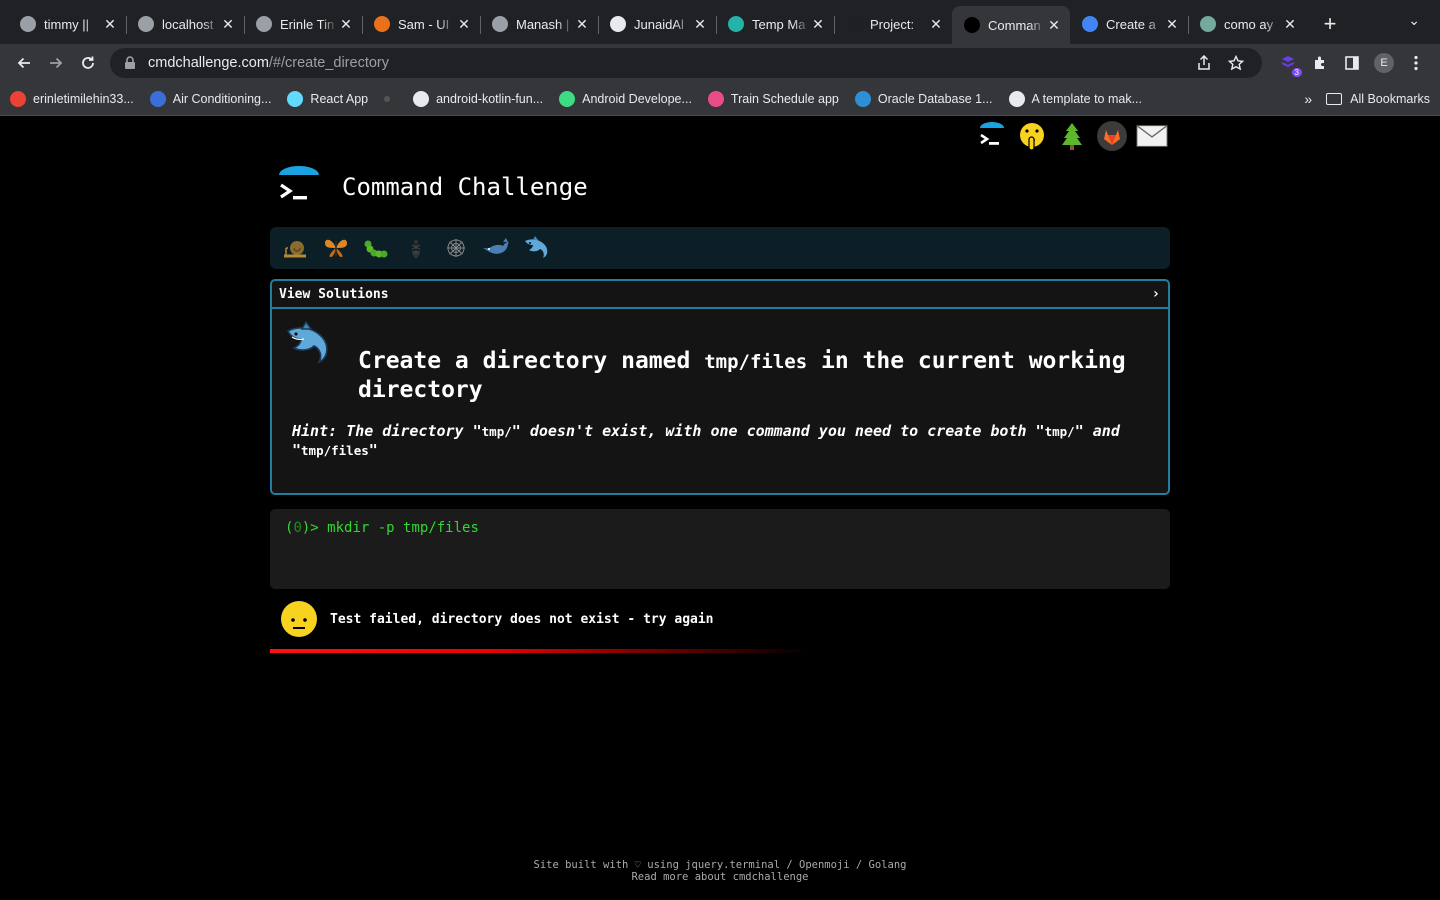 The width and height of the screenshot is (1440, 900). I want to click on forward-button, so click(56, 63).